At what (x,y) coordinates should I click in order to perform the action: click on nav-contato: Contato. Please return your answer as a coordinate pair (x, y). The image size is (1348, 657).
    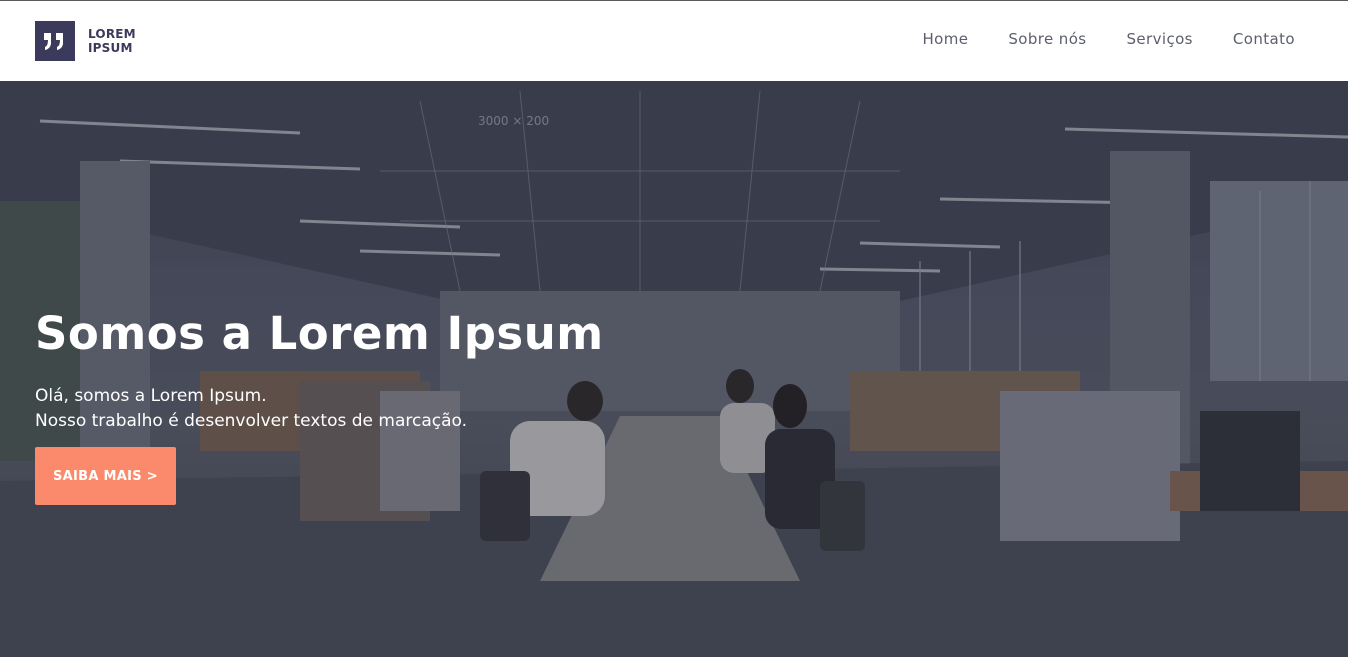
    Looking at the image, I should click on (1264, 39).